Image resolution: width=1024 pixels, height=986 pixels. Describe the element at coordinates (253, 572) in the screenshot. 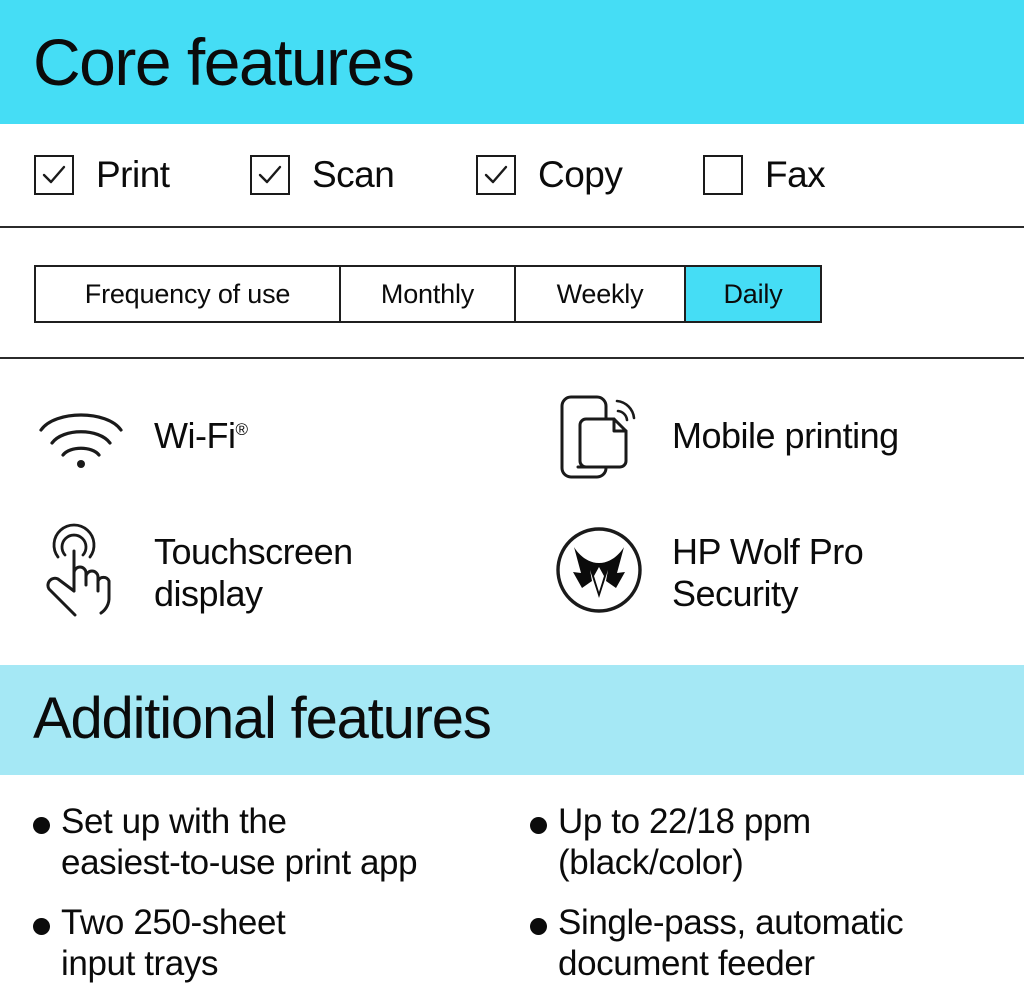

I see `feature-label-touchscreen-display: Touchscreen display` at that location.